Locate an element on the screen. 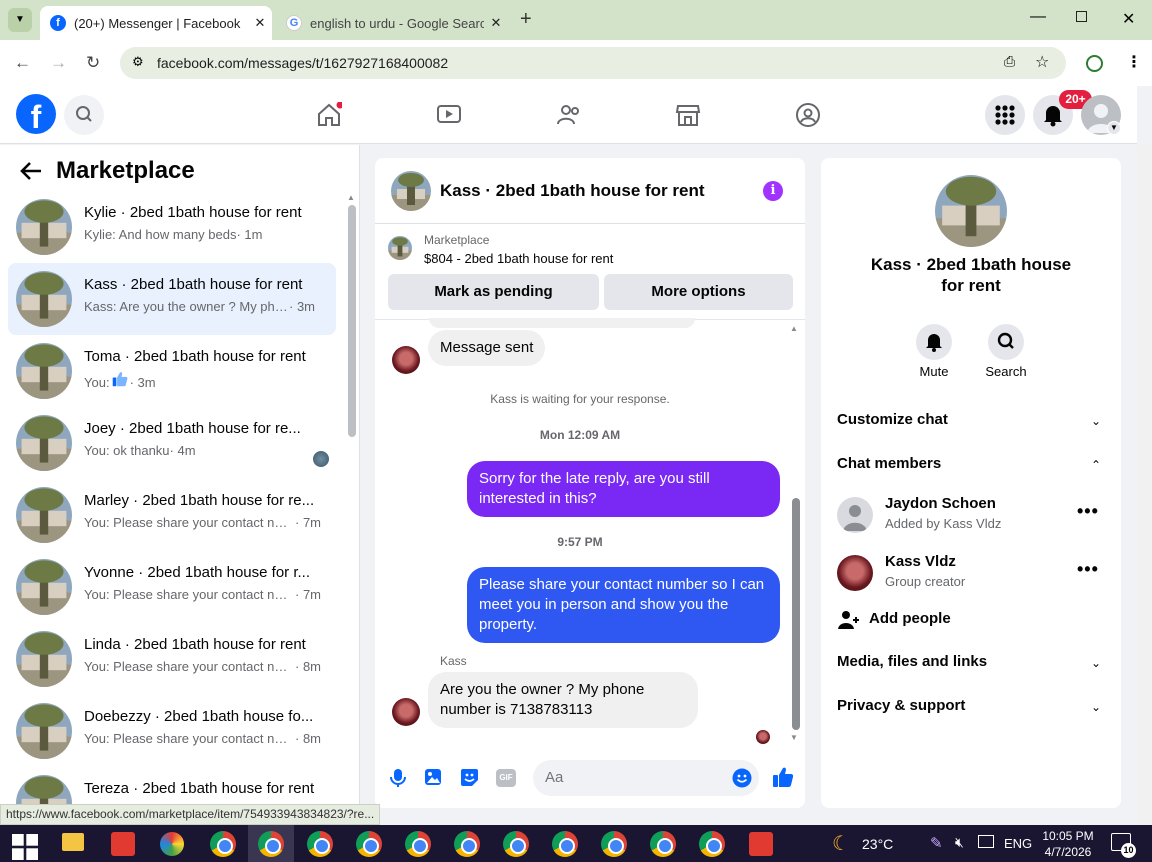  paint-icon is located at coordinates (172, 844).